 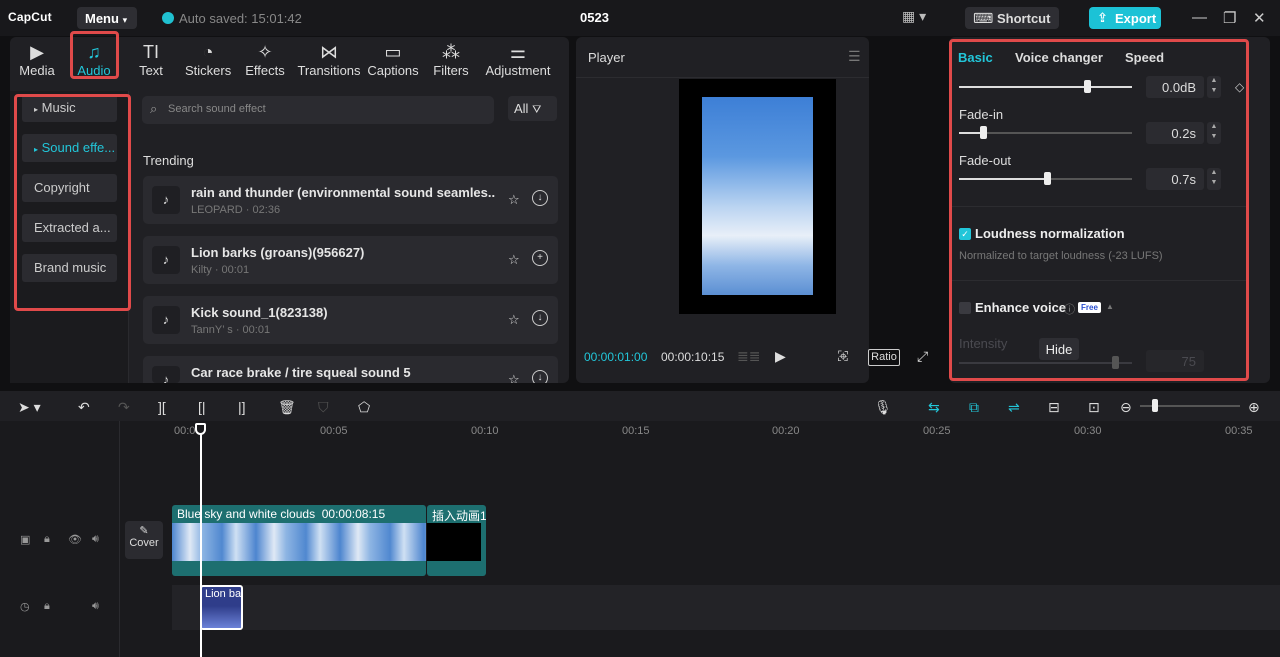 What do you see at coordinates (780, 356) in the screenshot?
I see `play-icon: ▶` at bounding box center [780, 356].